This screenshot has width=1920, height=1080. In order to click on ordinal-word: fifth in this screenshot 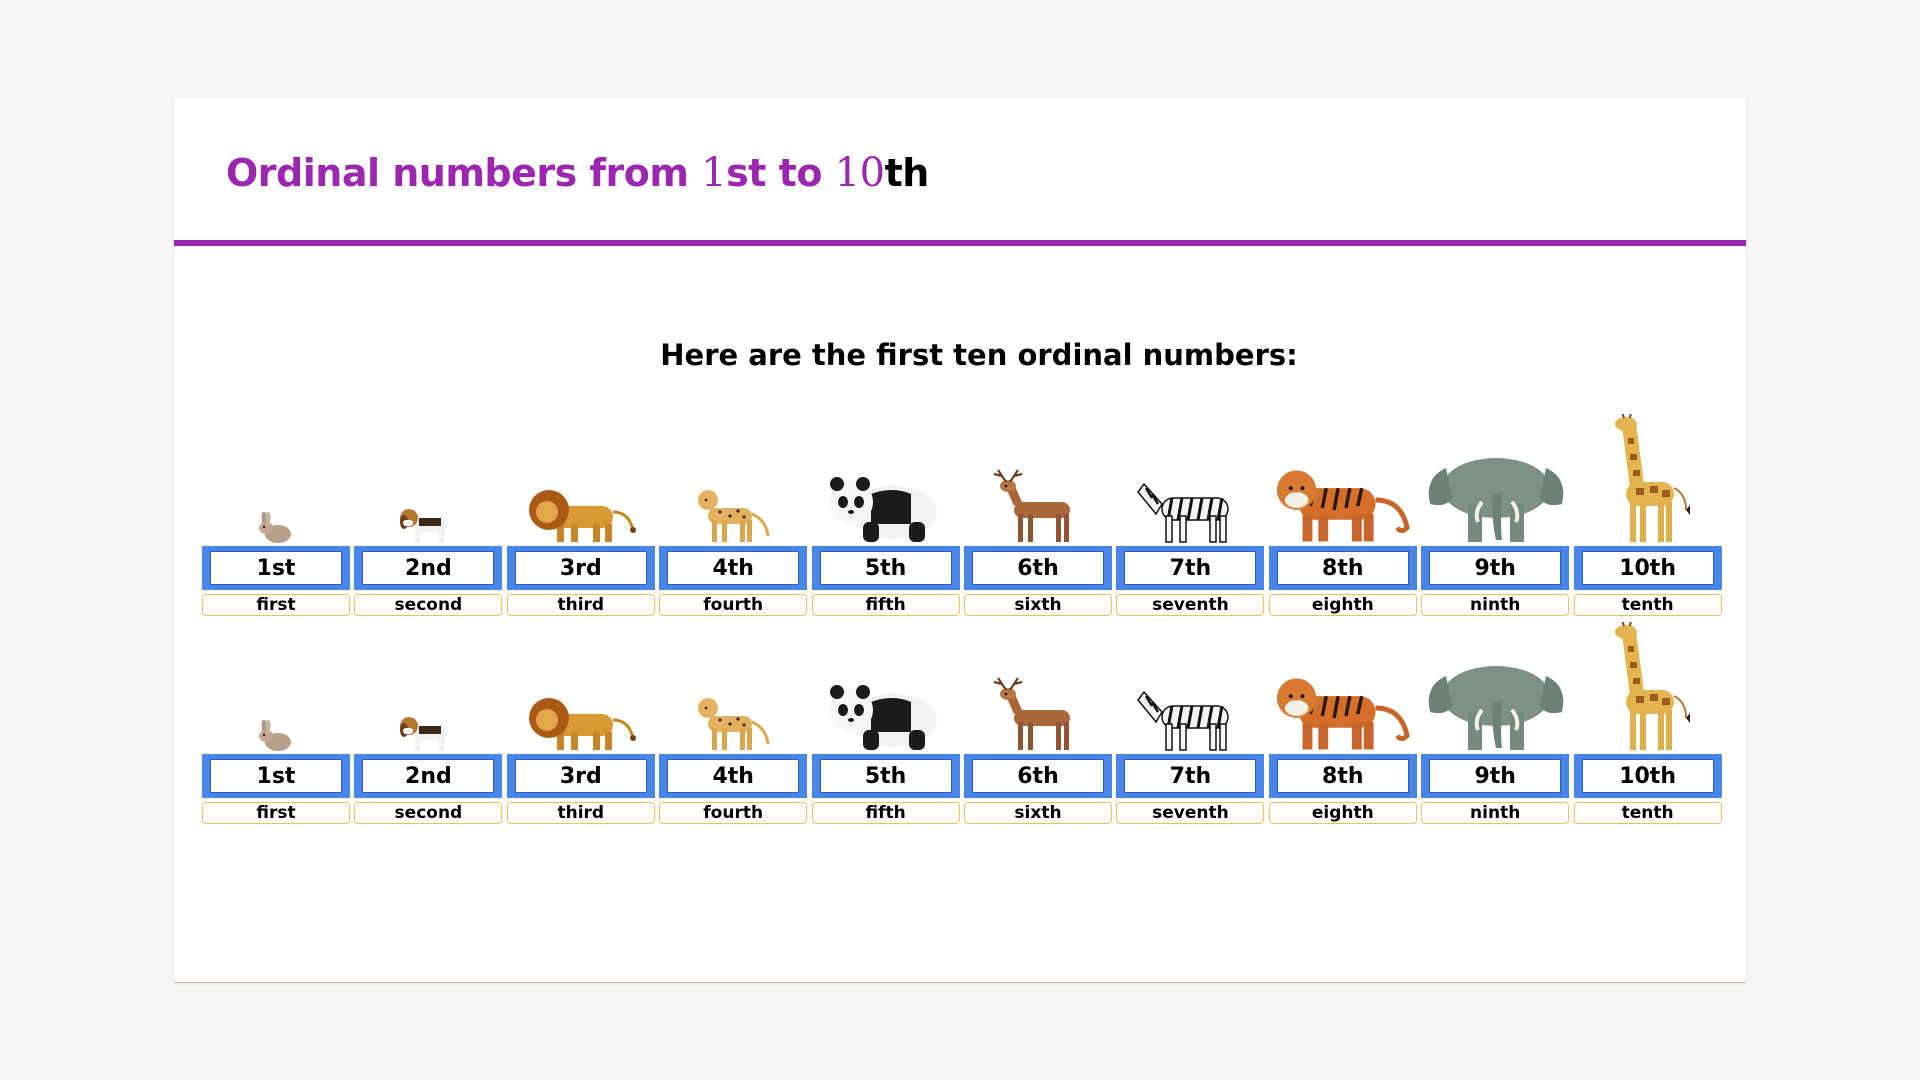, I will do `click(885, 605)`.